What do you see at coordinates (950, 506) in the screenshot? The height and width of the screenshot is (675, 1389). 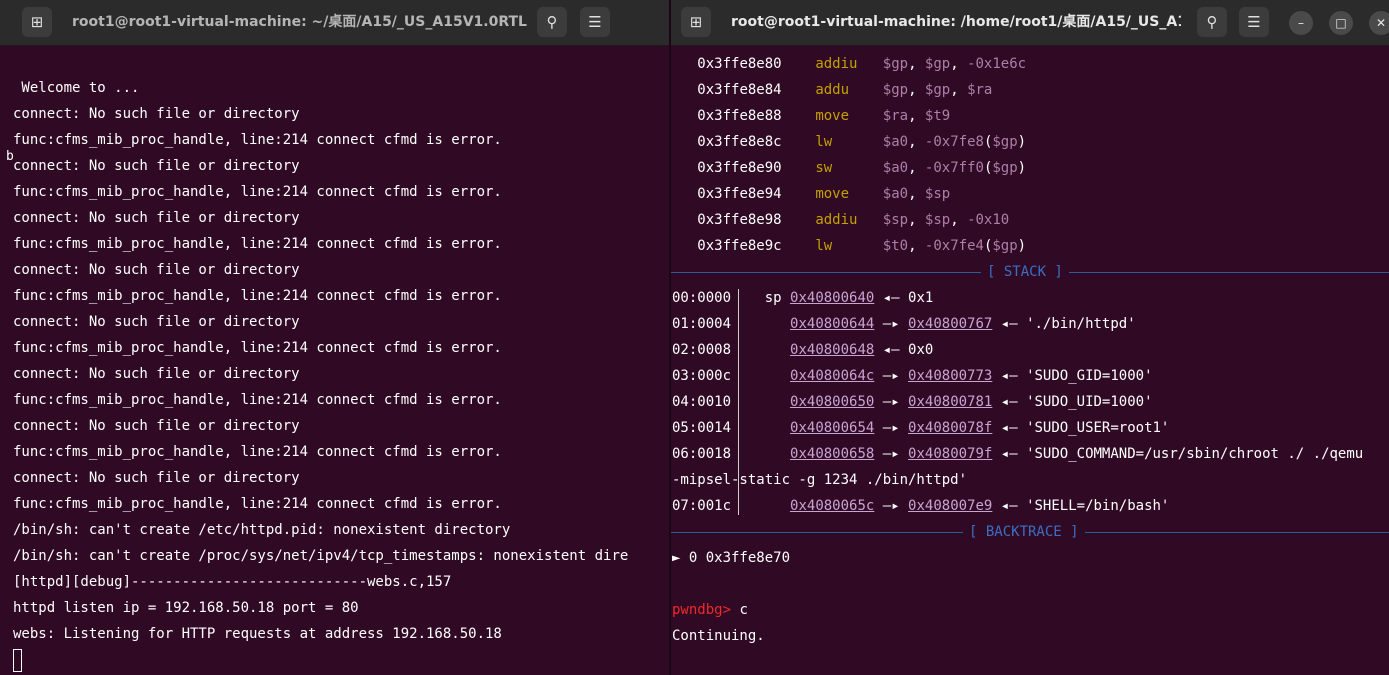 I see `stack-target-link: 0x408007e9` at bounding box center [950, 506].